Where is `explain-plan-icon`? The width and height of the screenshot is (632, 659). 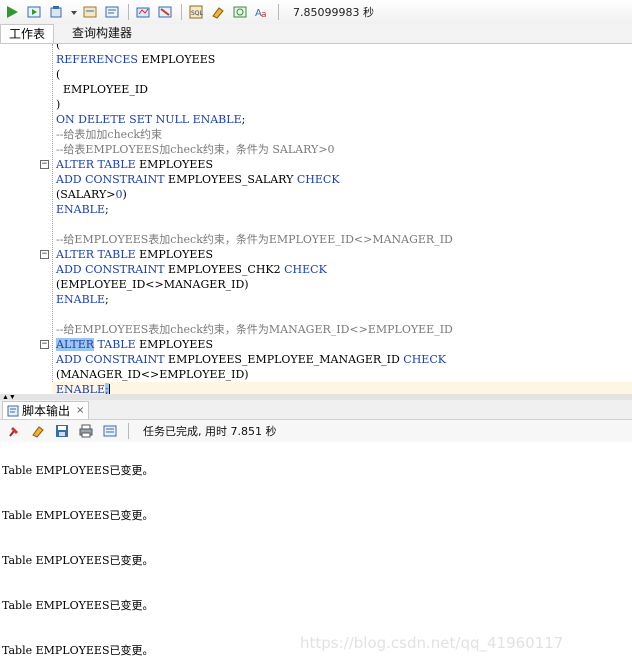 explain-plan-icon is located at coordinates (112, 12).